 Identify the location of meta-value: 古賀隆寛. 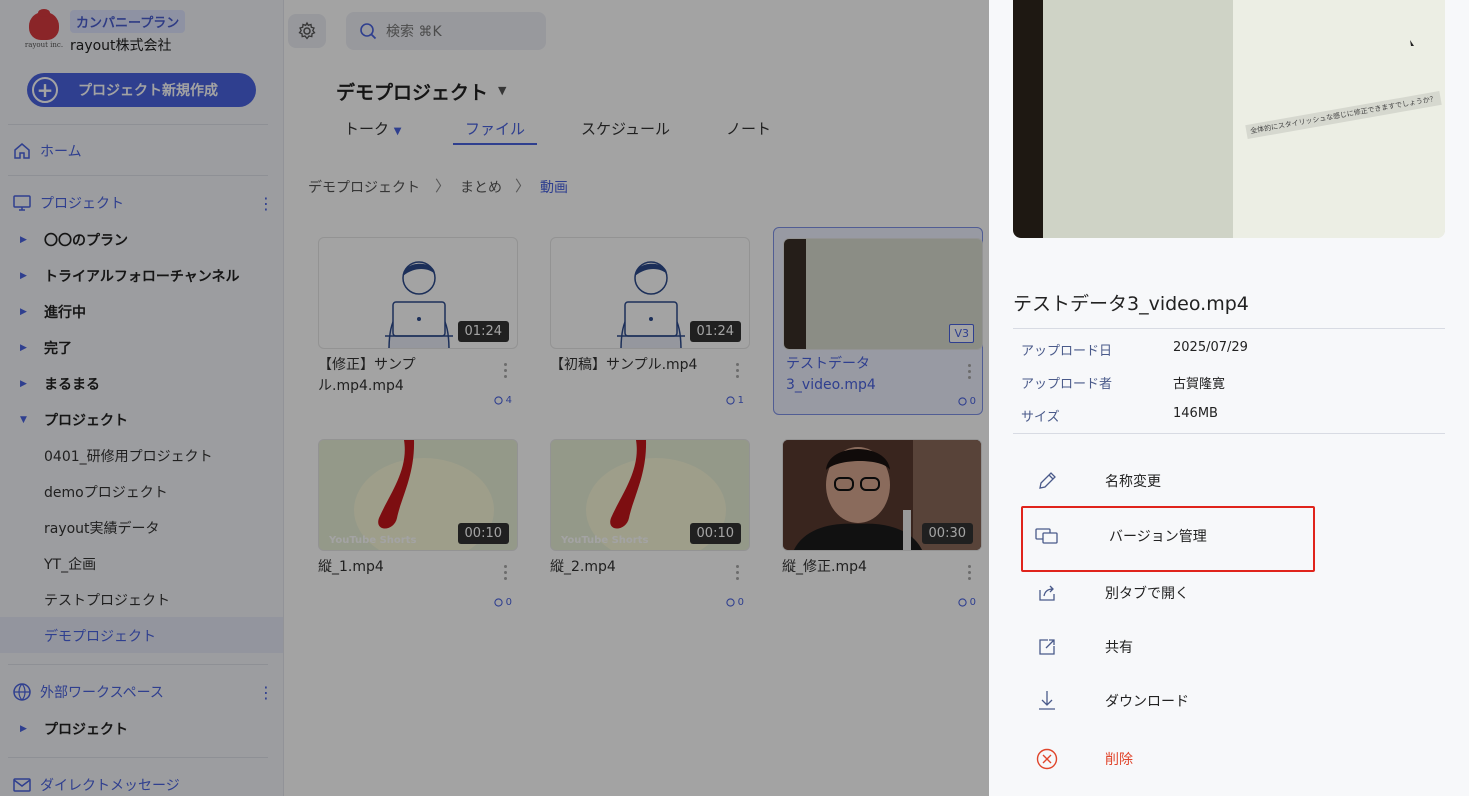
(1199, 384).